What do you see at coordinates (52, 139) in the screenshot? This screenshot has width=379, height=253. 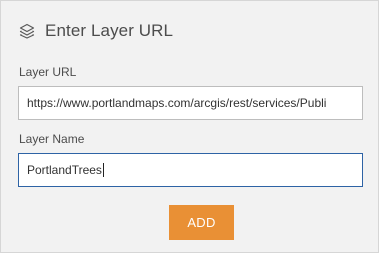 I see `layer-name-label: Layer Name` at bounding box center [52, 139].